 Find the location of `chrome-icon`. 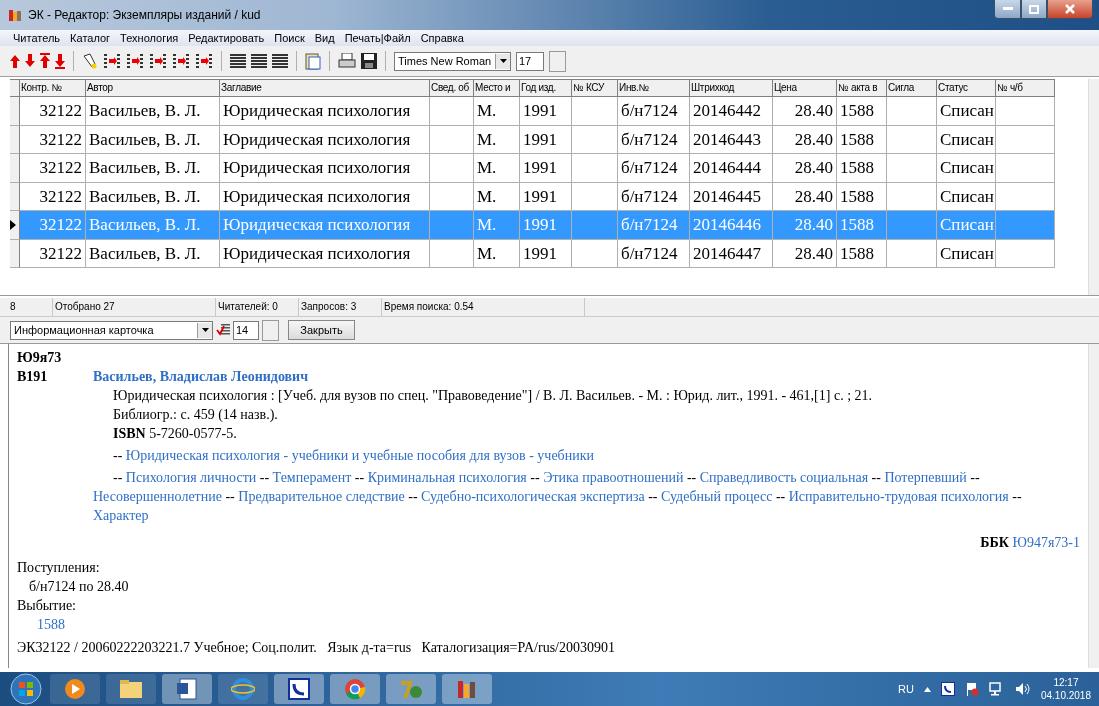

chrome-icon is located at coordinates (355, 689).